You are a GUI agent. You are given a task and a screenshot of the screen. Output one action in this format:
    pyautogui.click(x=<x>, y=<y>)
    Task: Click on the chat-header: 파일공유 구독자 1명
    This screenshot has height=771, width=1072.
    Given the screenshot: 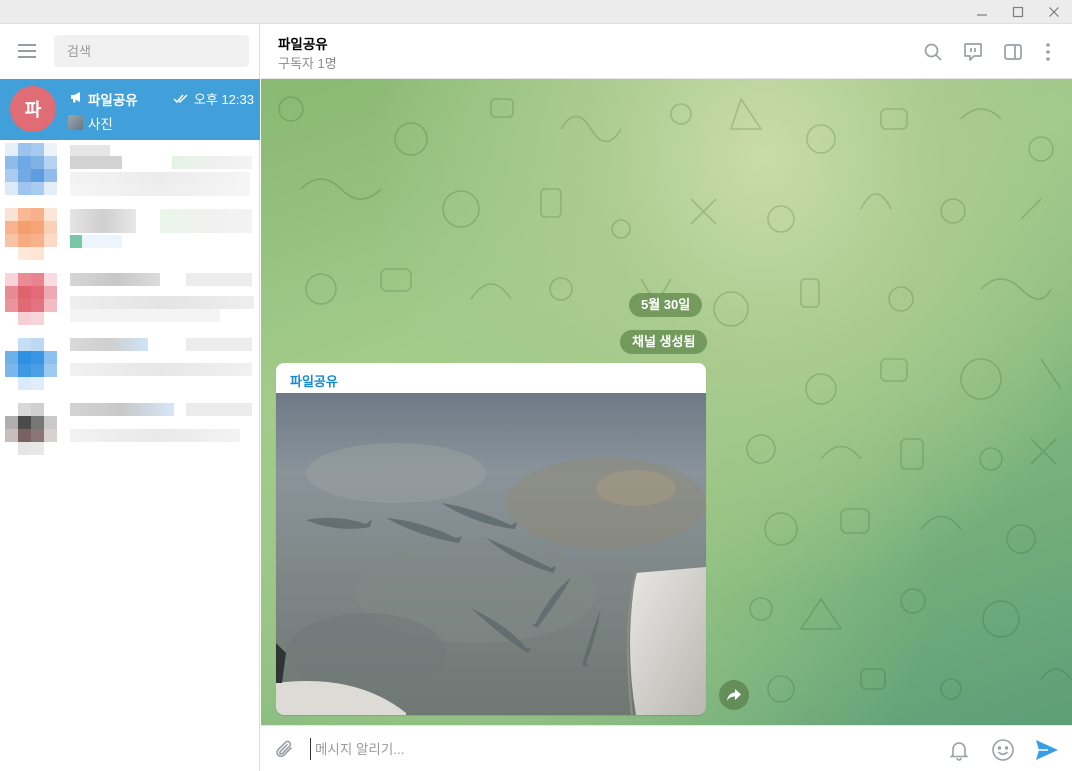 What is the action you would take?
    pyautogui.click(x=666, y=51)
    